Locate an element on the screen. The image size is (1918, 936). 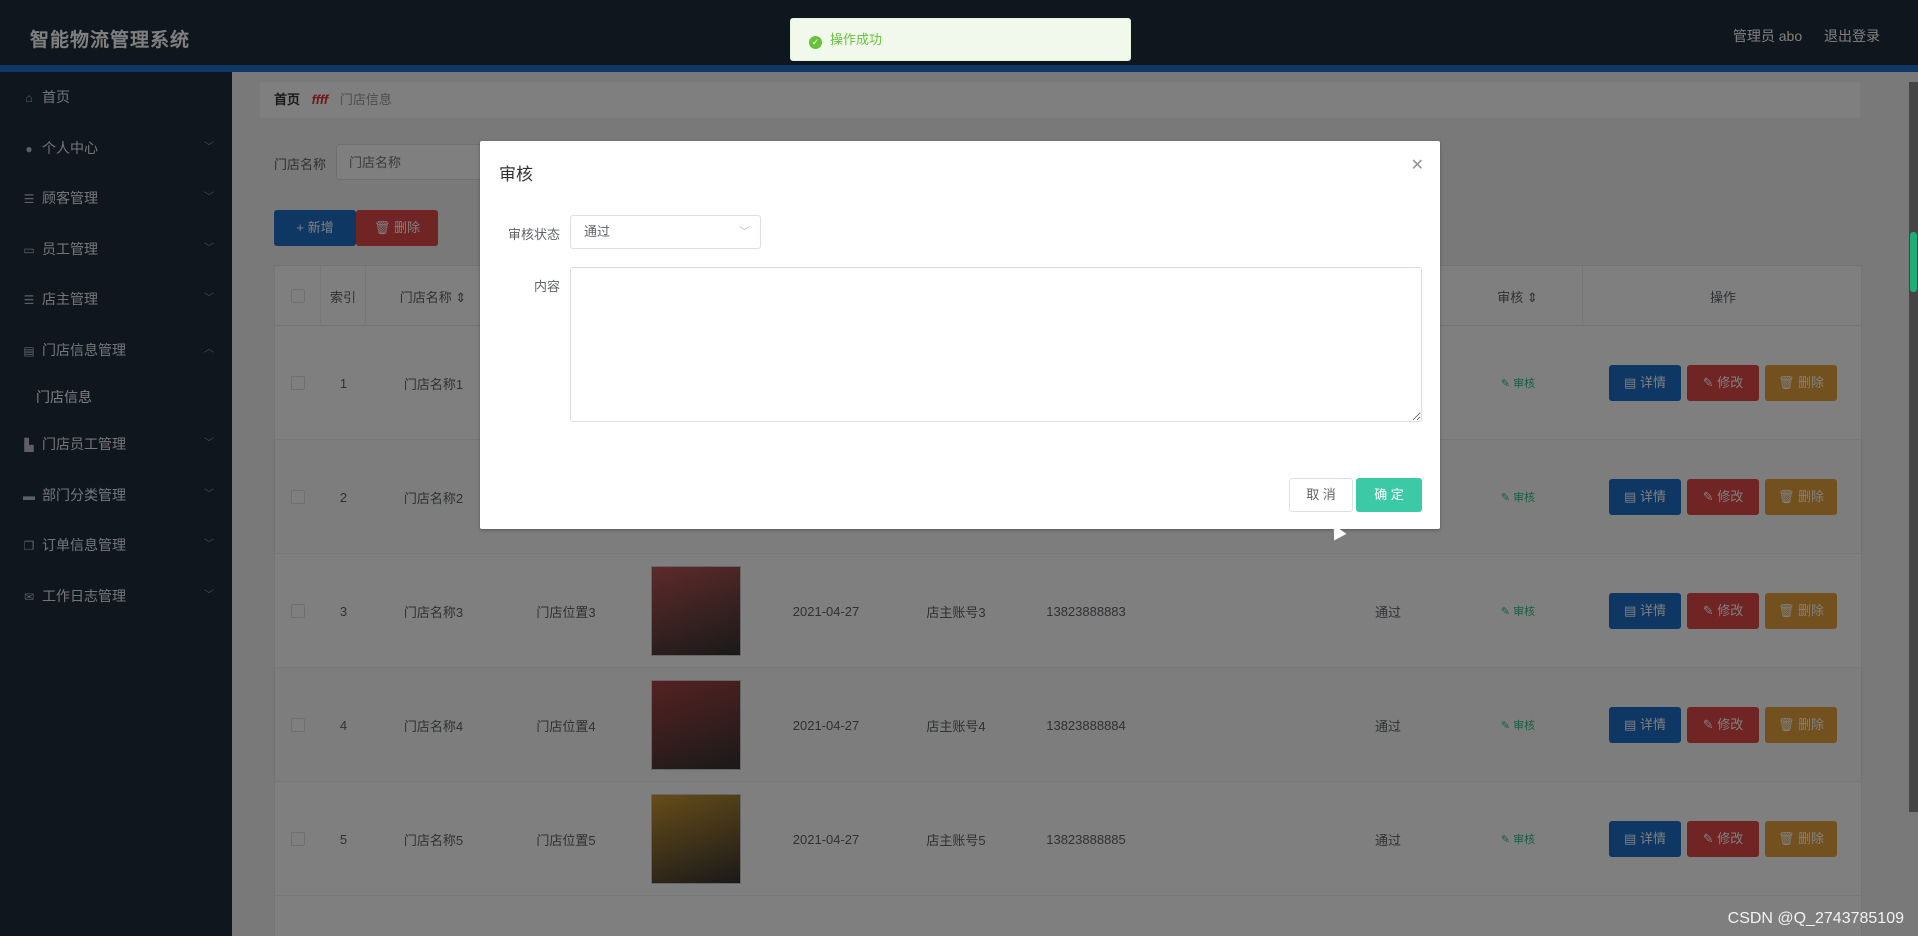
content-textarea is located at coordinates (996, 344).